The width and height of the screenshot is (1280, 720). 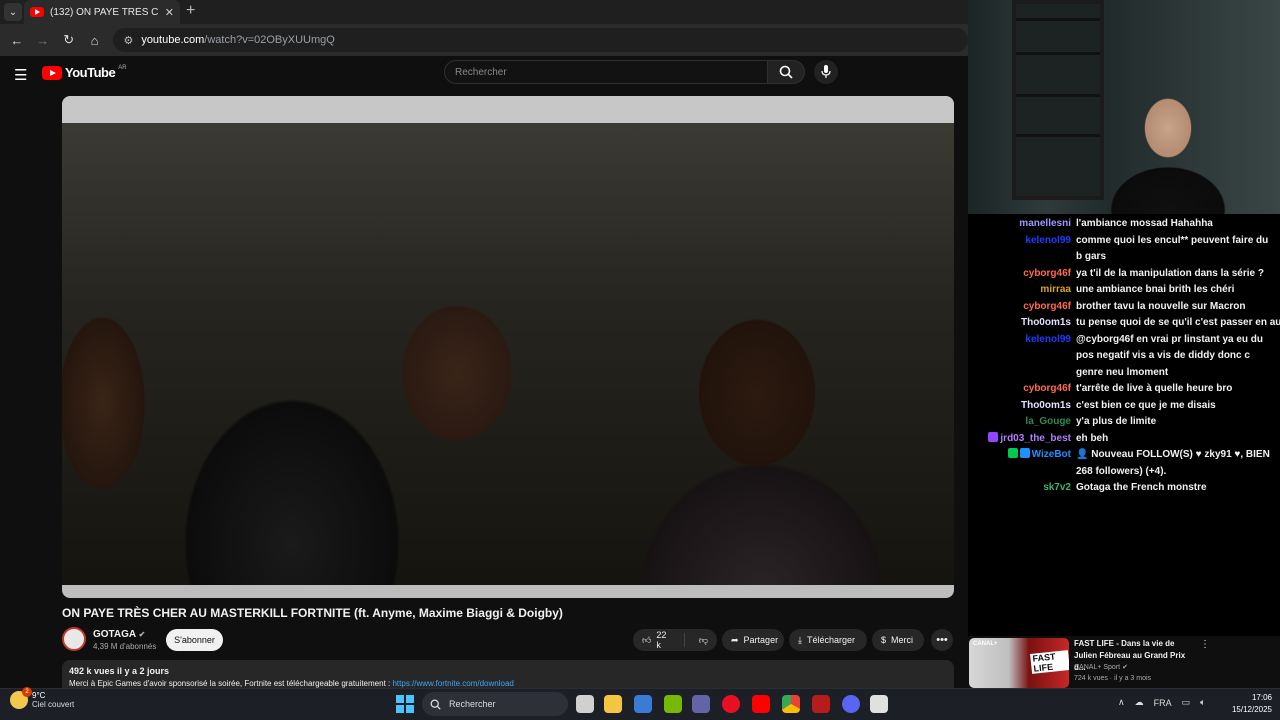 I want to click on like-dislike-group: 👍︎ 22 k 👎︎, so click(x=675, y=640).